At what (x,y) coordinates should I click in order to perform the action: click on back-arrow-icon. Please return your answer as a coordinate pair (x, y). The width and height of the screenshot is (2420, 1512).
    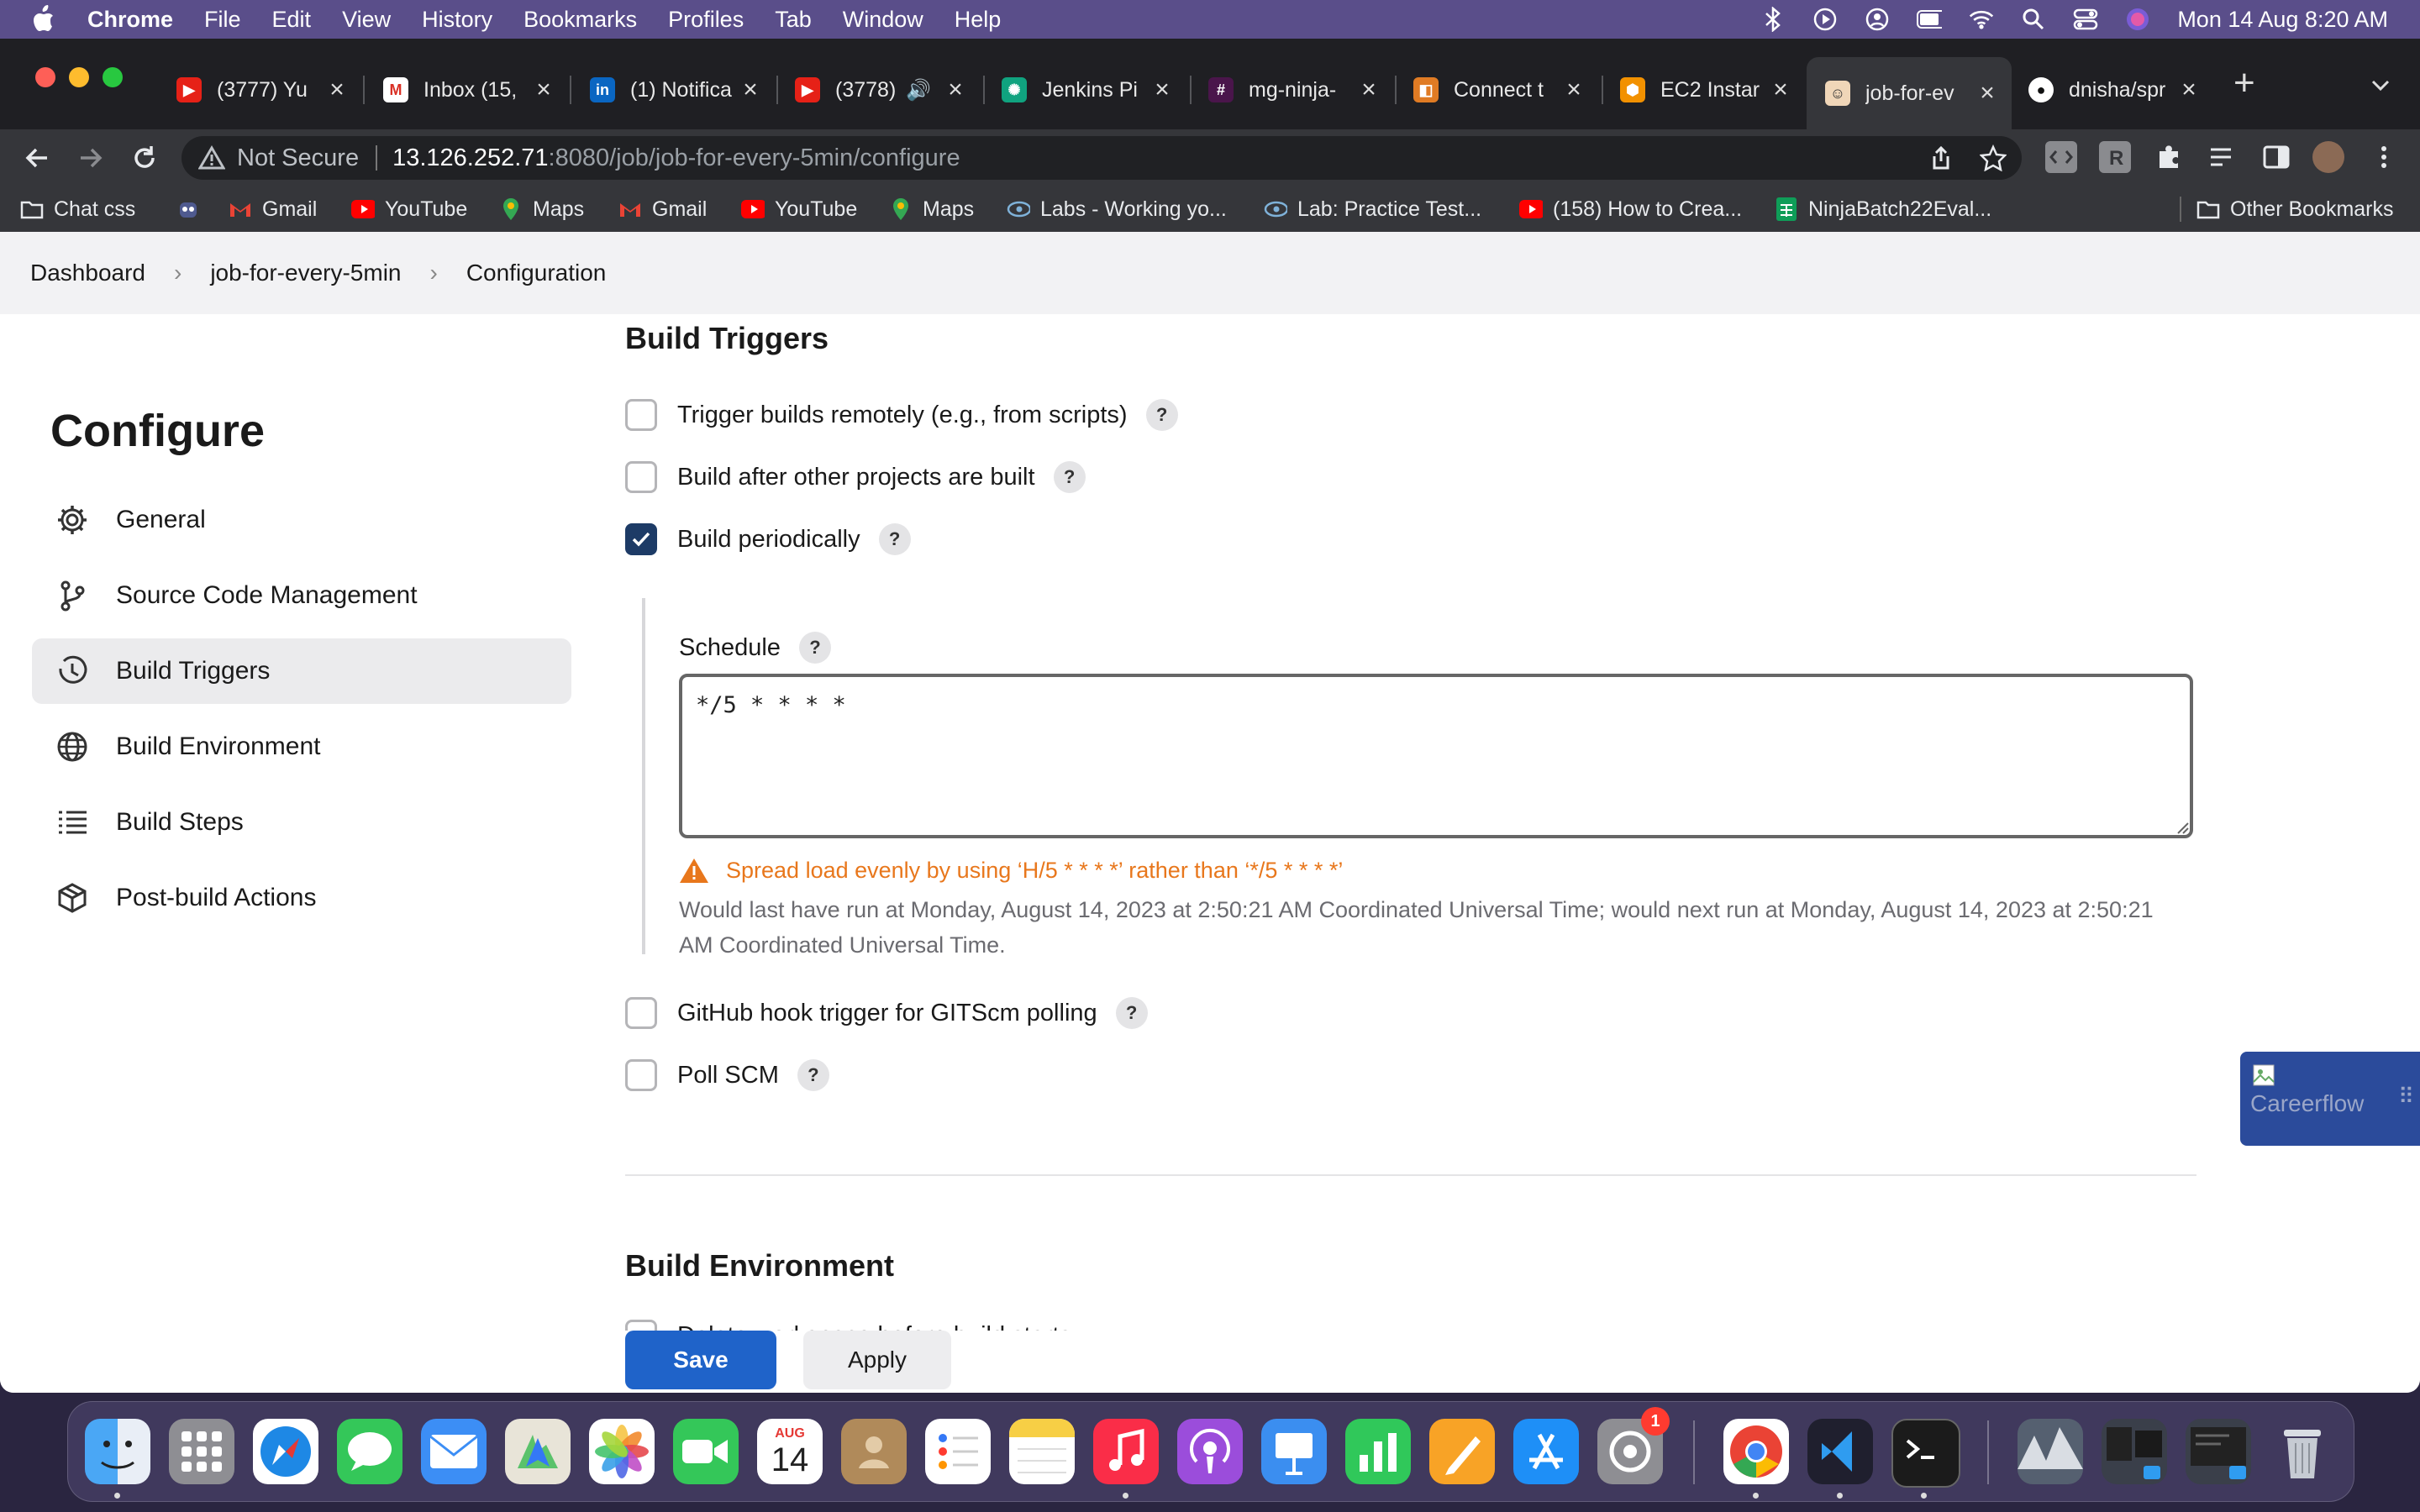
    Looking at the image, I should click on (37, 158).